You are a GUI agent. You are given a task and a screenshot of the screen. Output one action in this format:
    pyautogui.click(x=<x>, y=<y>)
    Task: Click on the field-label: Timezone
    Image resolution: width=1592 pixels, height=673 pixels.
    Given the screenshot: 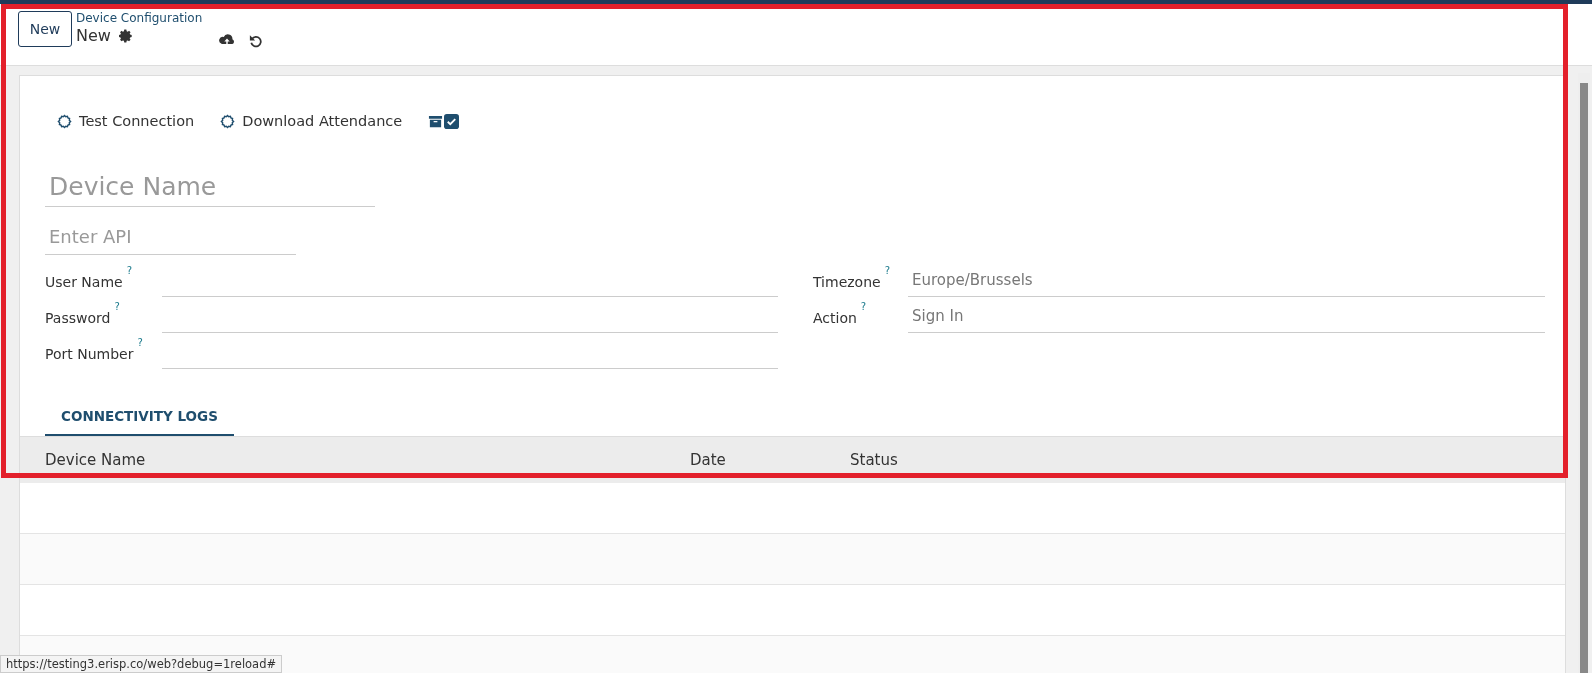 What is the action you would take?
    pyautogui.click(x=847, y=282)
    